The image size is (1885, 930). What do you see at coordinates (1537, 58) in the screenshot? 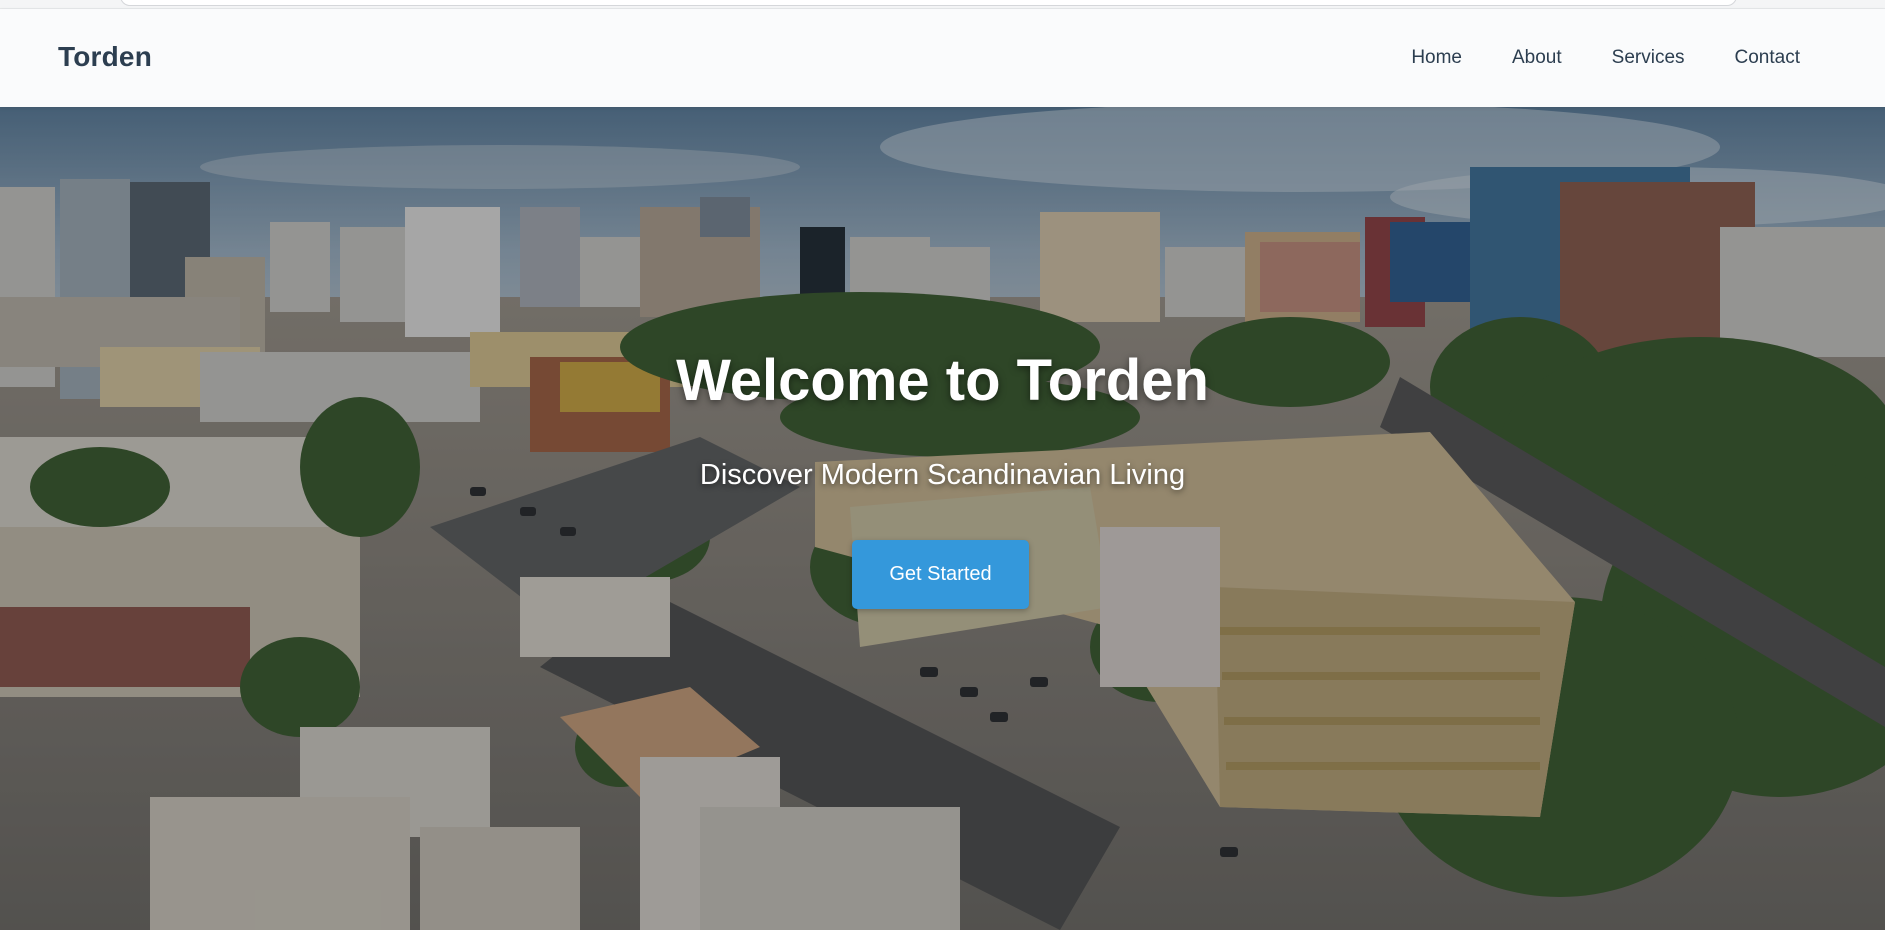
I see `nav-link-about: About` at bounding box center [1537, 58].